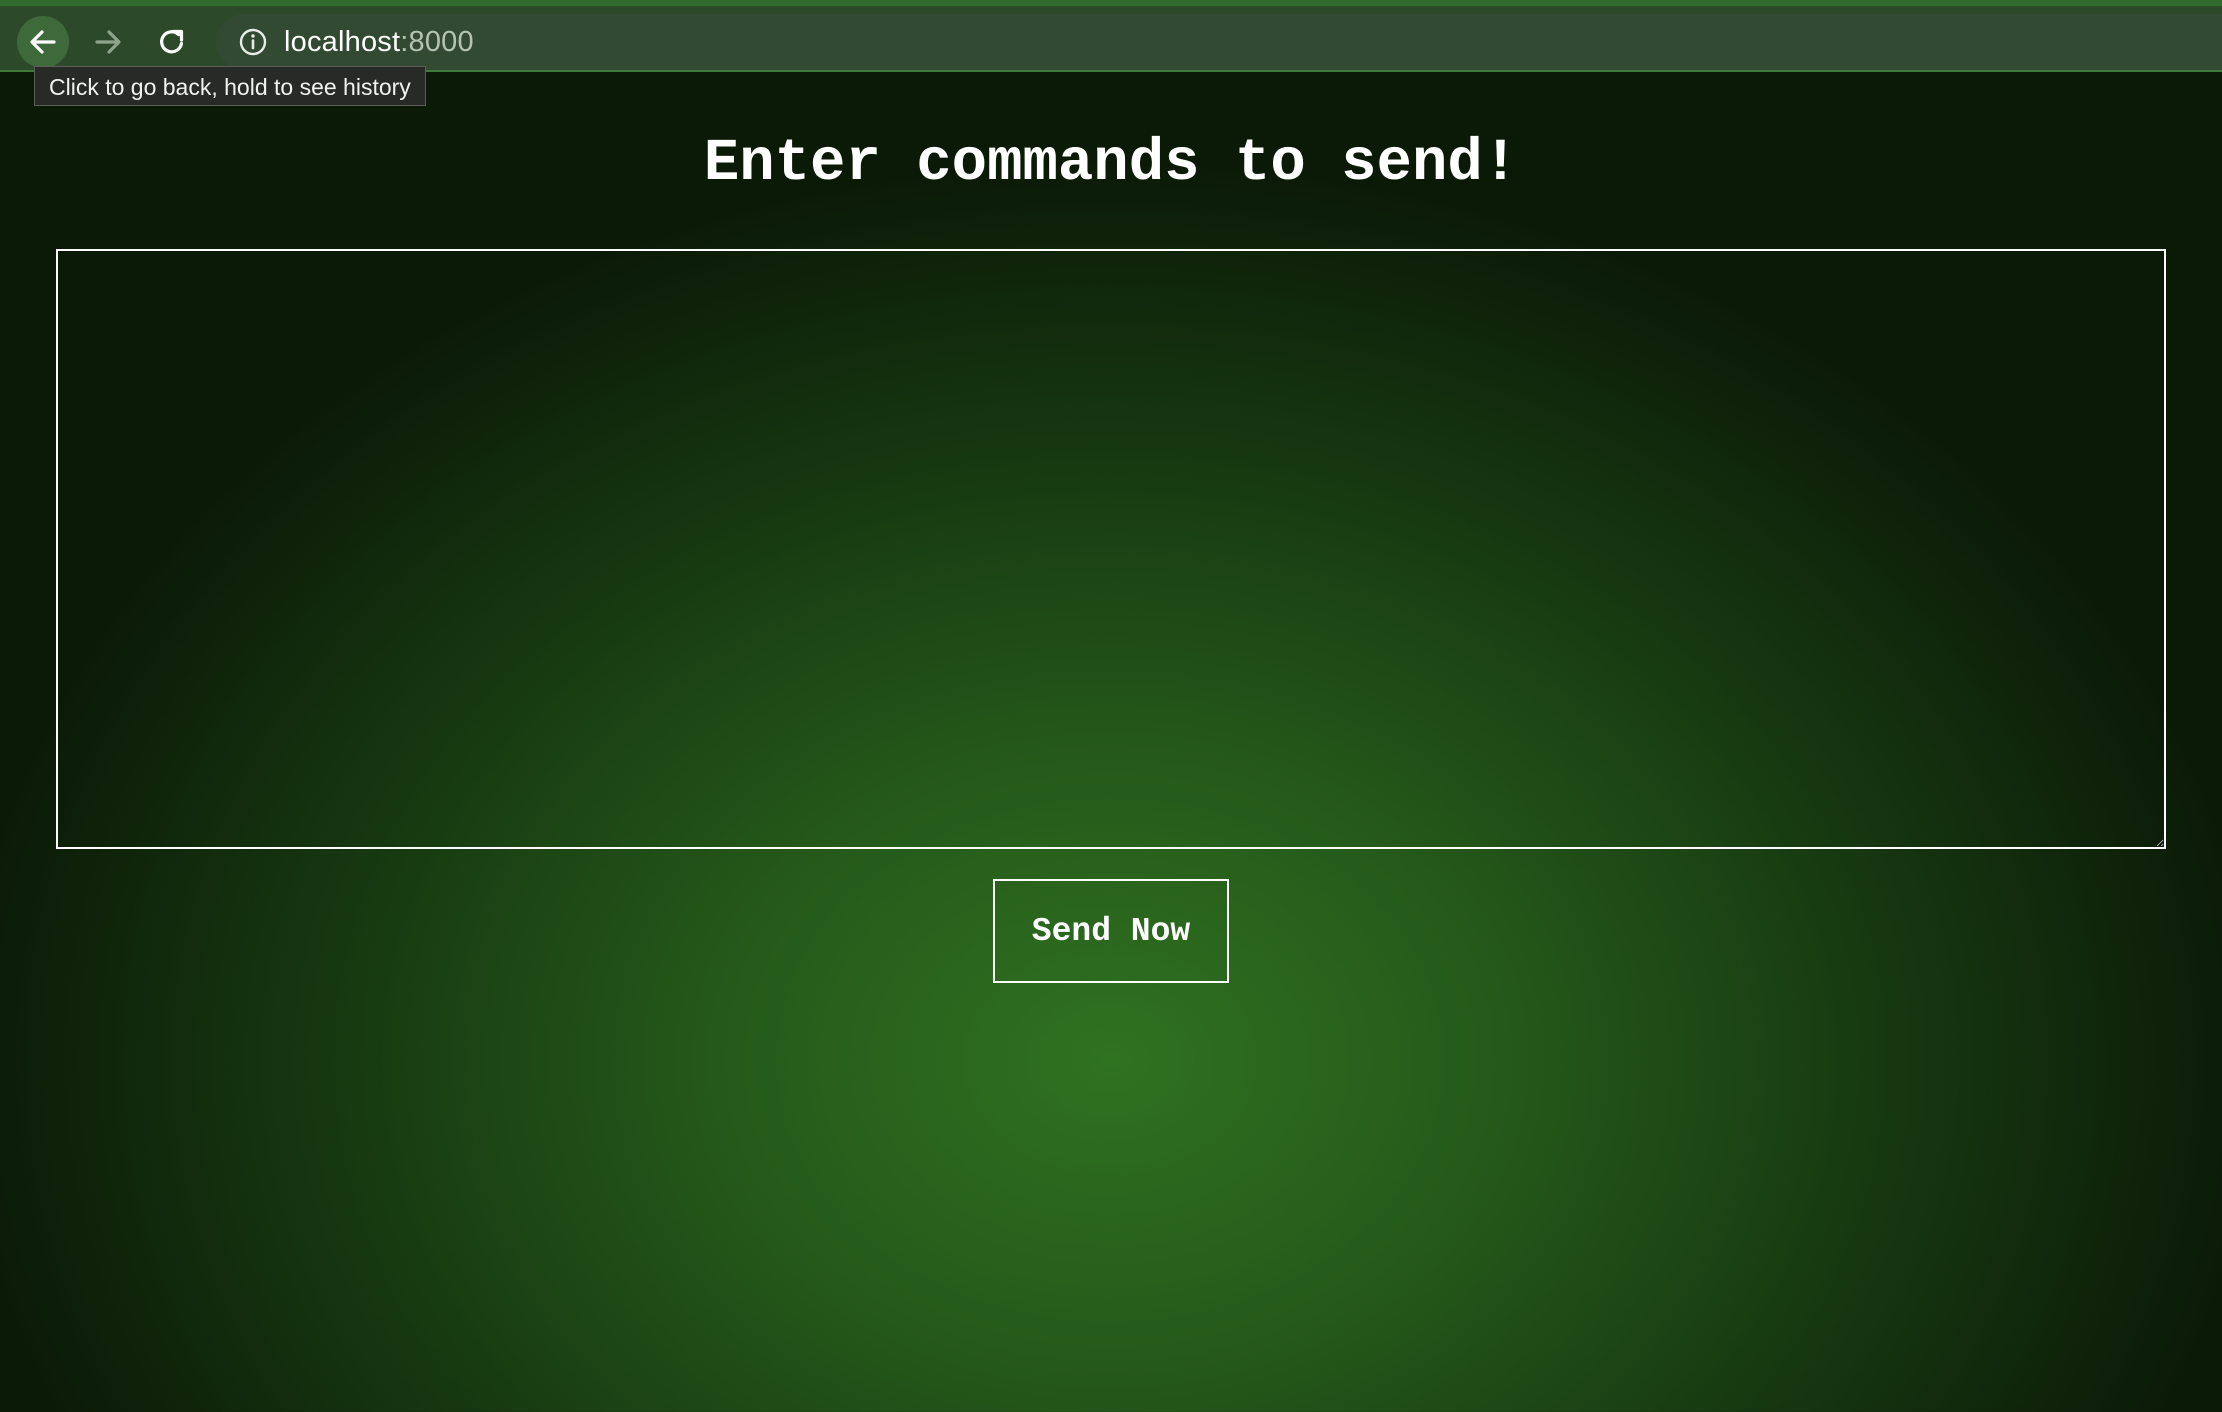 The image size is (2222, 1412). I want to click on arrow-right-icon, so click(108, 42).